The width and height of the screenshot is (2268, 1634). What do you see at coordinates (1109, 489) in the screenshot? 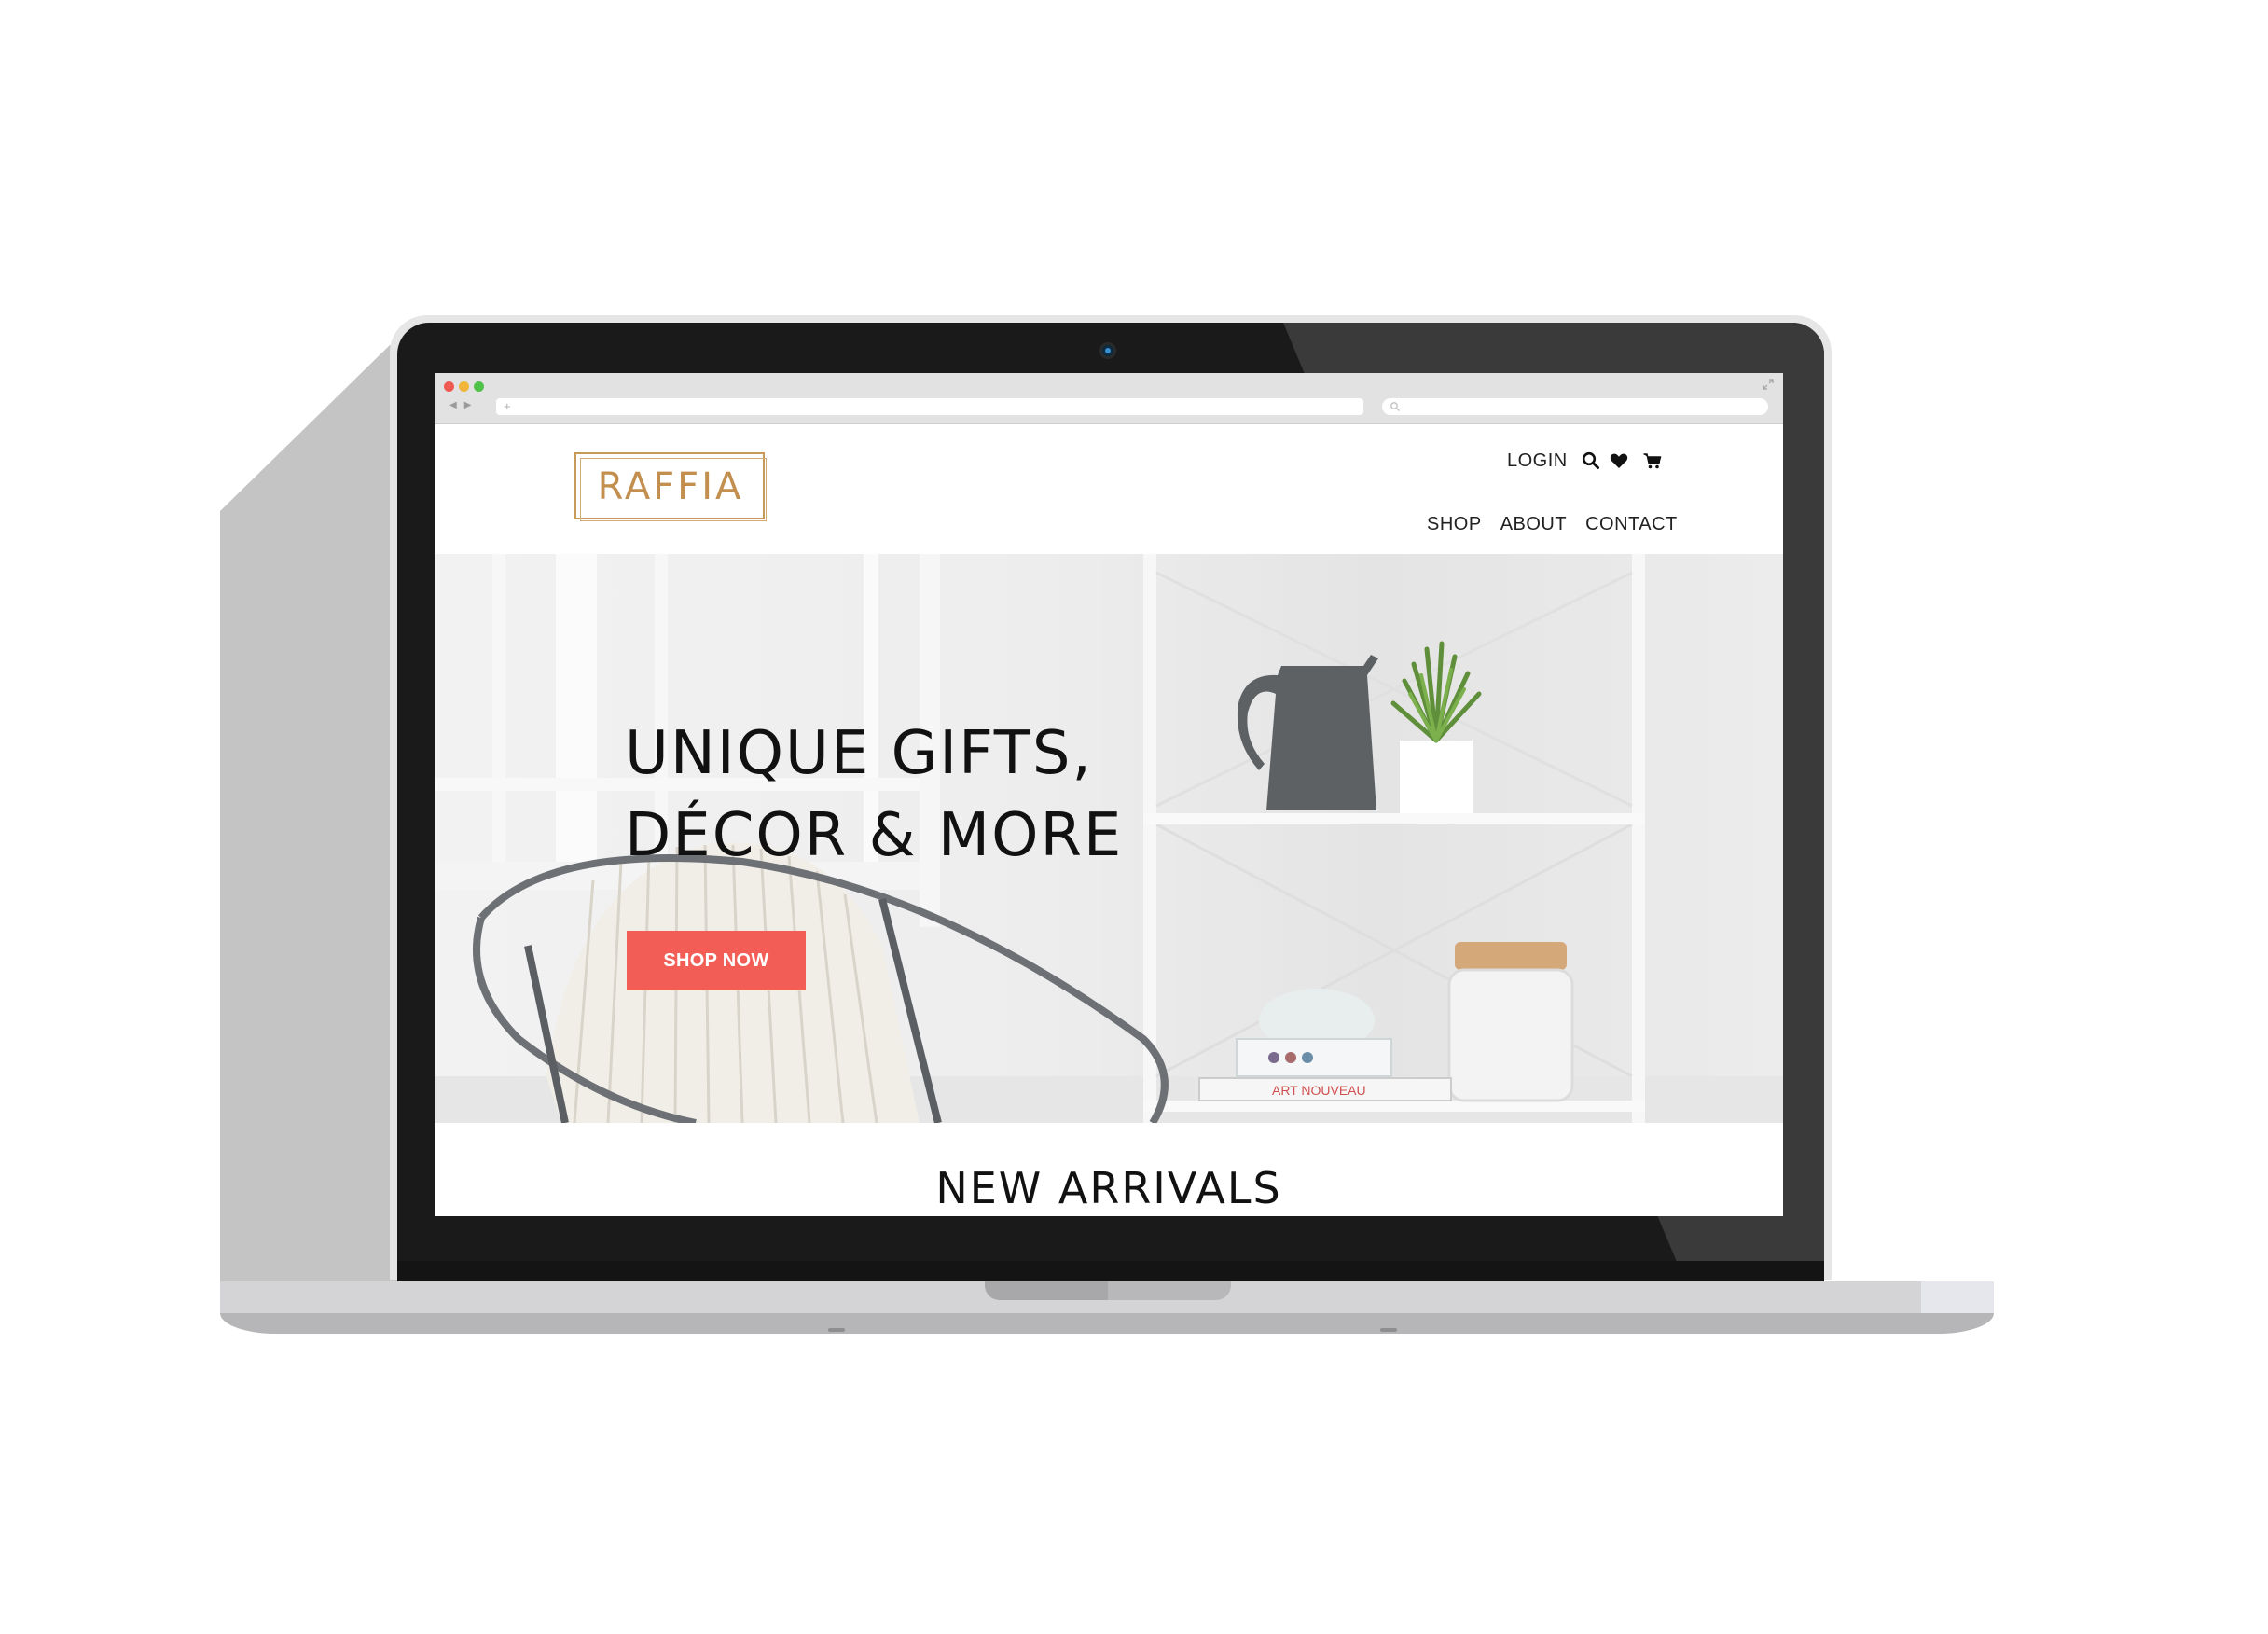
I see `site-header: RAFFIA LOGIN SHOP ABOUT CONTACT` at bounding box center [1109, 489].